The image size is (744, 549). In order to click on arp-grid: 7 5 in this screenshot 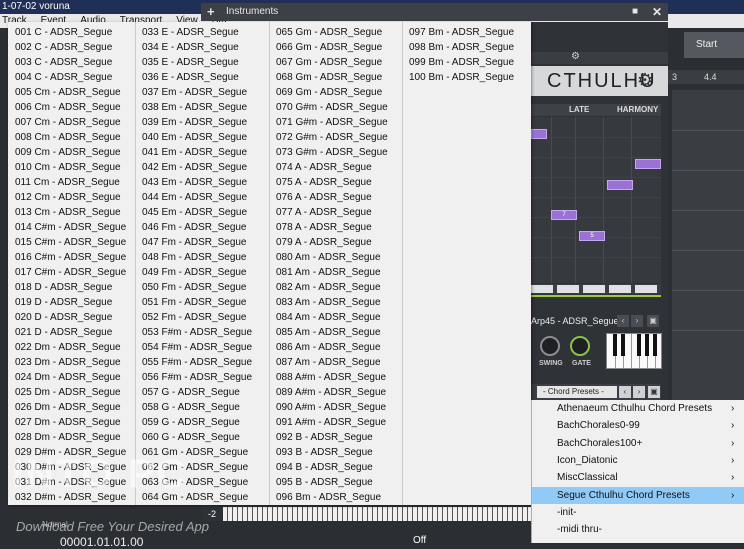, I will do `click(596, 200)`.